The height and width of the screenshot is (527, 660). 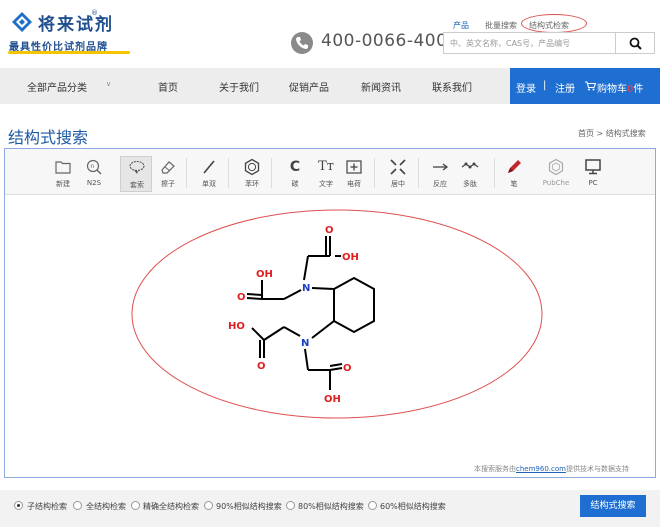 What do you see at coordinates (441, 167) in the screenshot?
I see `reaction-arrow-icon` at bounding box center [441, 167].